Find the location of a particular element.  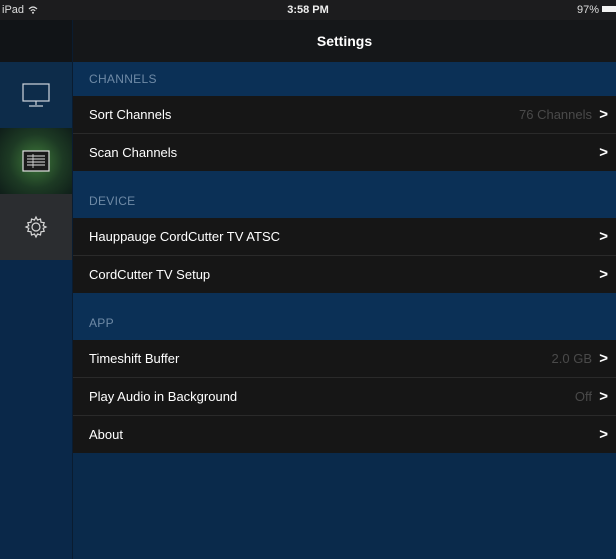

row-label: CordCutter TV Setup is located at coordinates (150, 274).